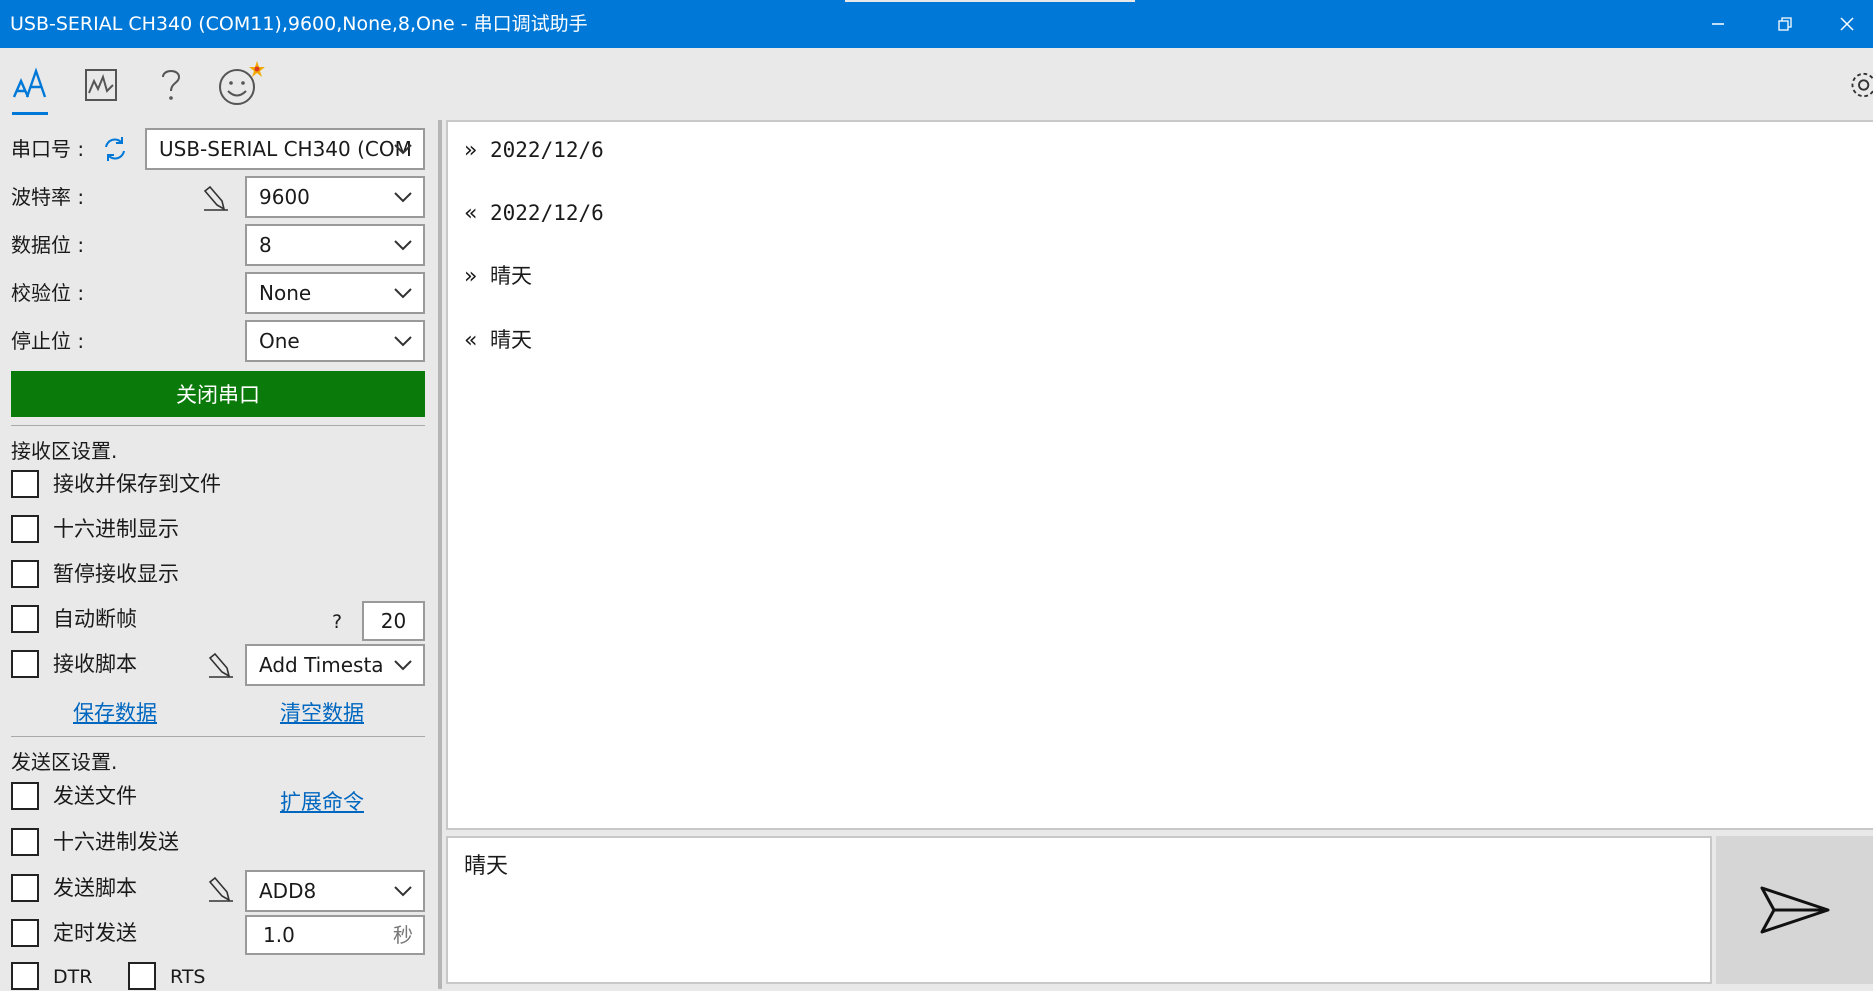 This screenshot has height=991, width=1873. What do you see at coordinates (25, 888) in the screenshot?
I see `send-script-checkbox` at bounding box center [25, 888].